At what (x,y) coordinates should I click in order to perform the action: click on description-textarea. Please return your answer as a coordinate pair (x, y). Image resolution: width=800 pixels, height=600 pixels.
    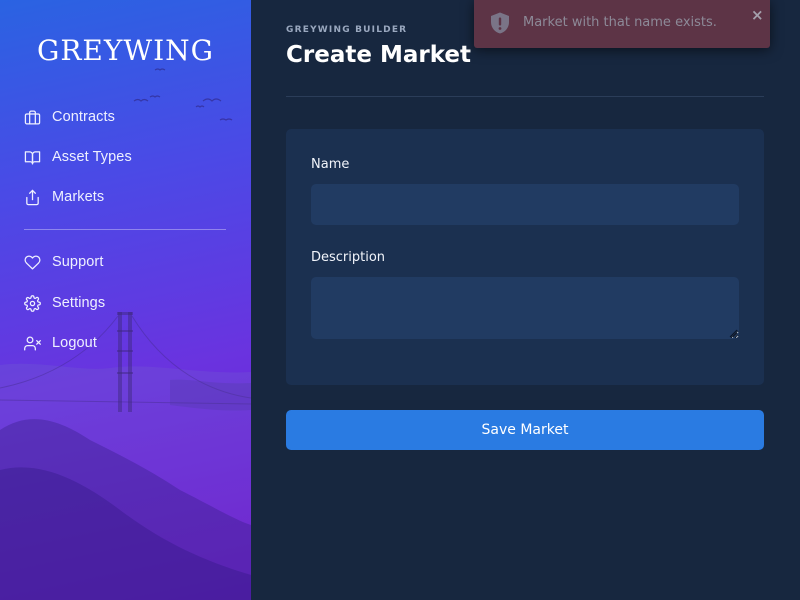
    Looking at the image, I should click on (525, 308).